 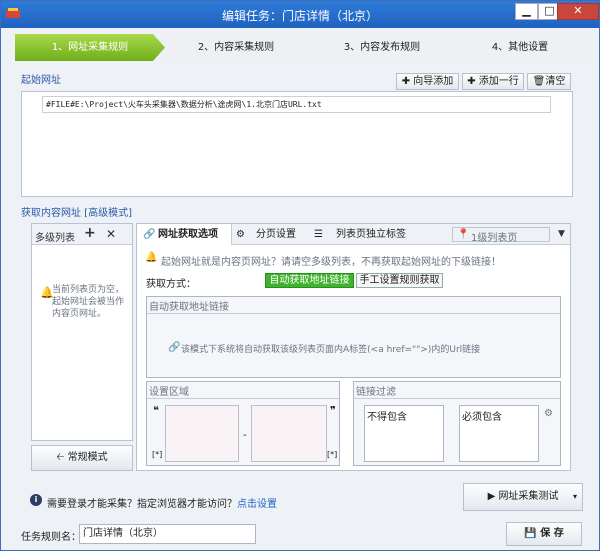 What do you see at coordinates (189, 307) in the screenshot?
I see `auto-get-group-title: 自动获取地址链接` at bounding box center [189, 307].